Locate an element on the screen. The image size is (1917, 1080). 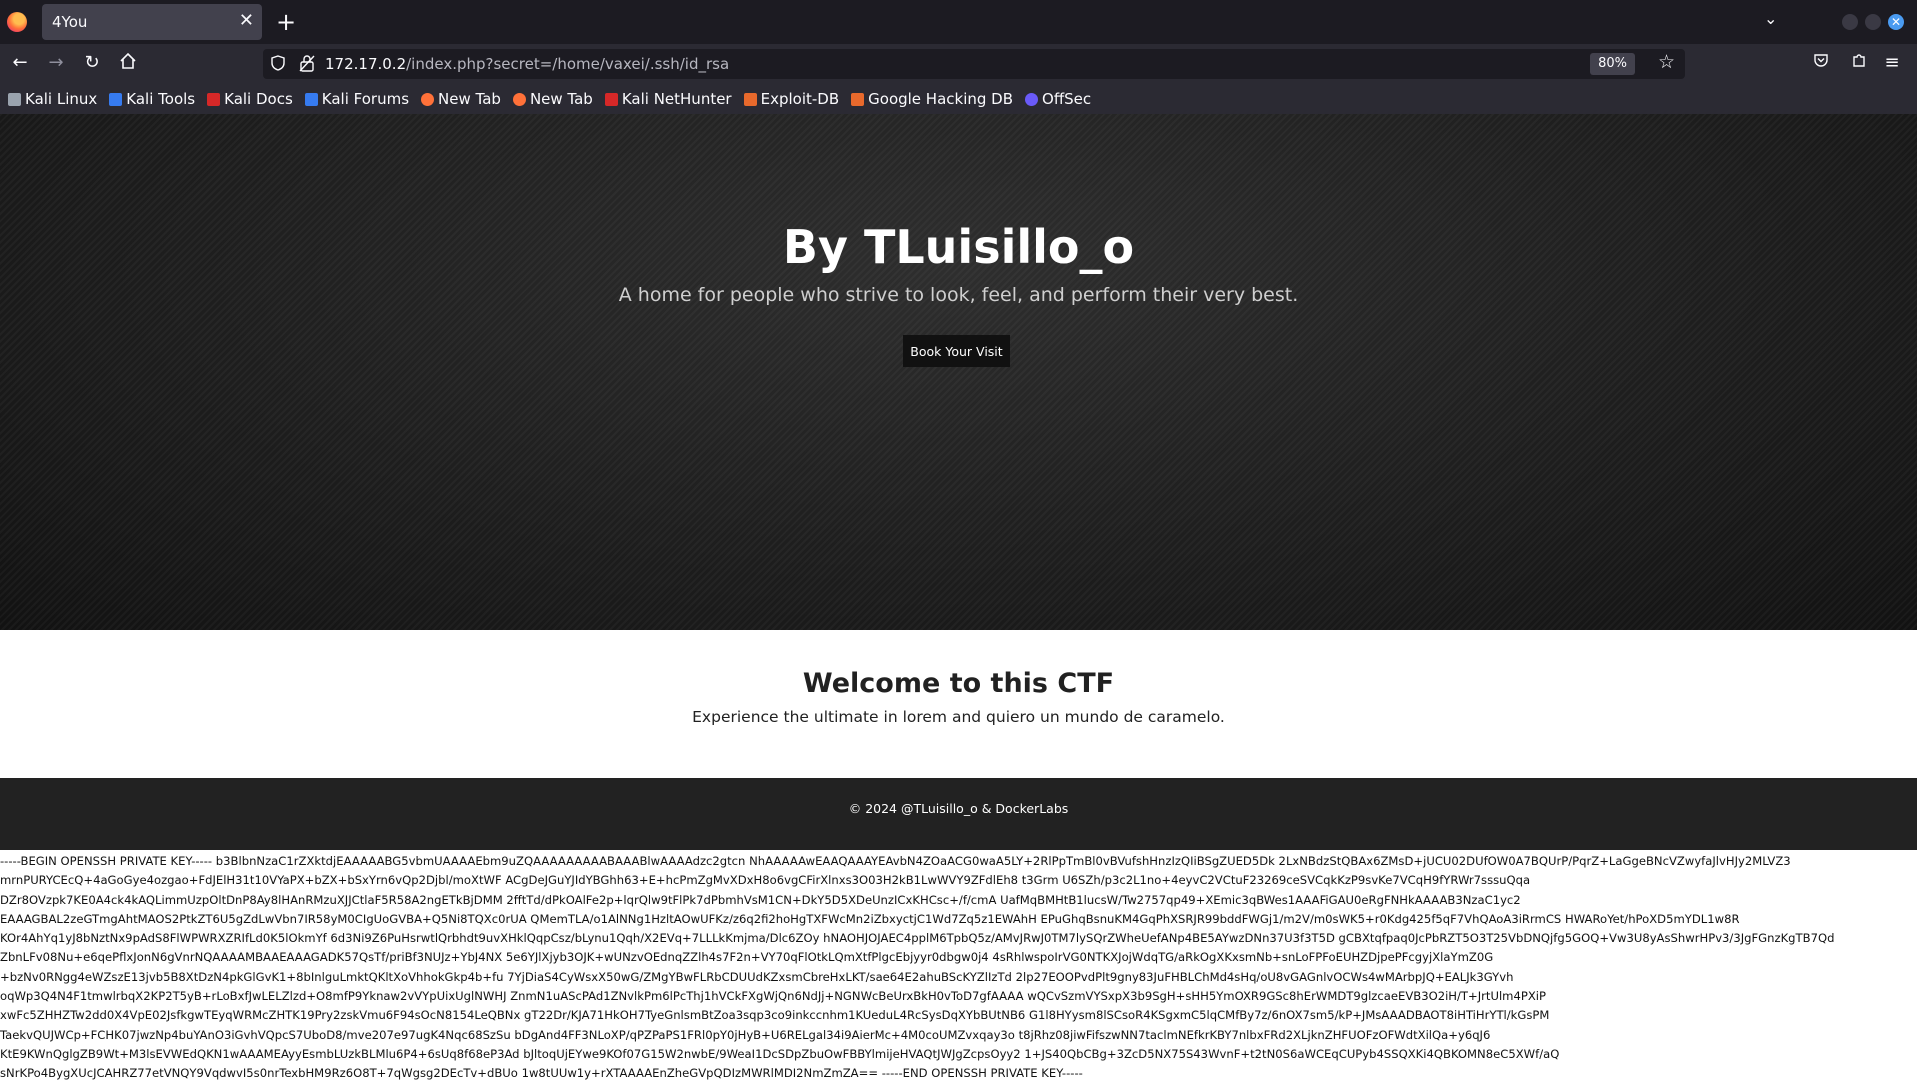
bookmark-star-icon: ☆ is located at coordinates (1666, 62).